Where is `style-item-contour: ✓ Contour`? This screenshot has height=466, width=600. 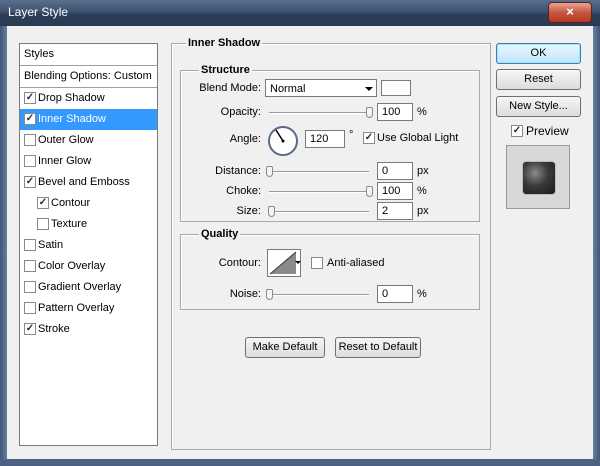 style-item-contour: ✓ Contour is located at coordinates (88, 203).